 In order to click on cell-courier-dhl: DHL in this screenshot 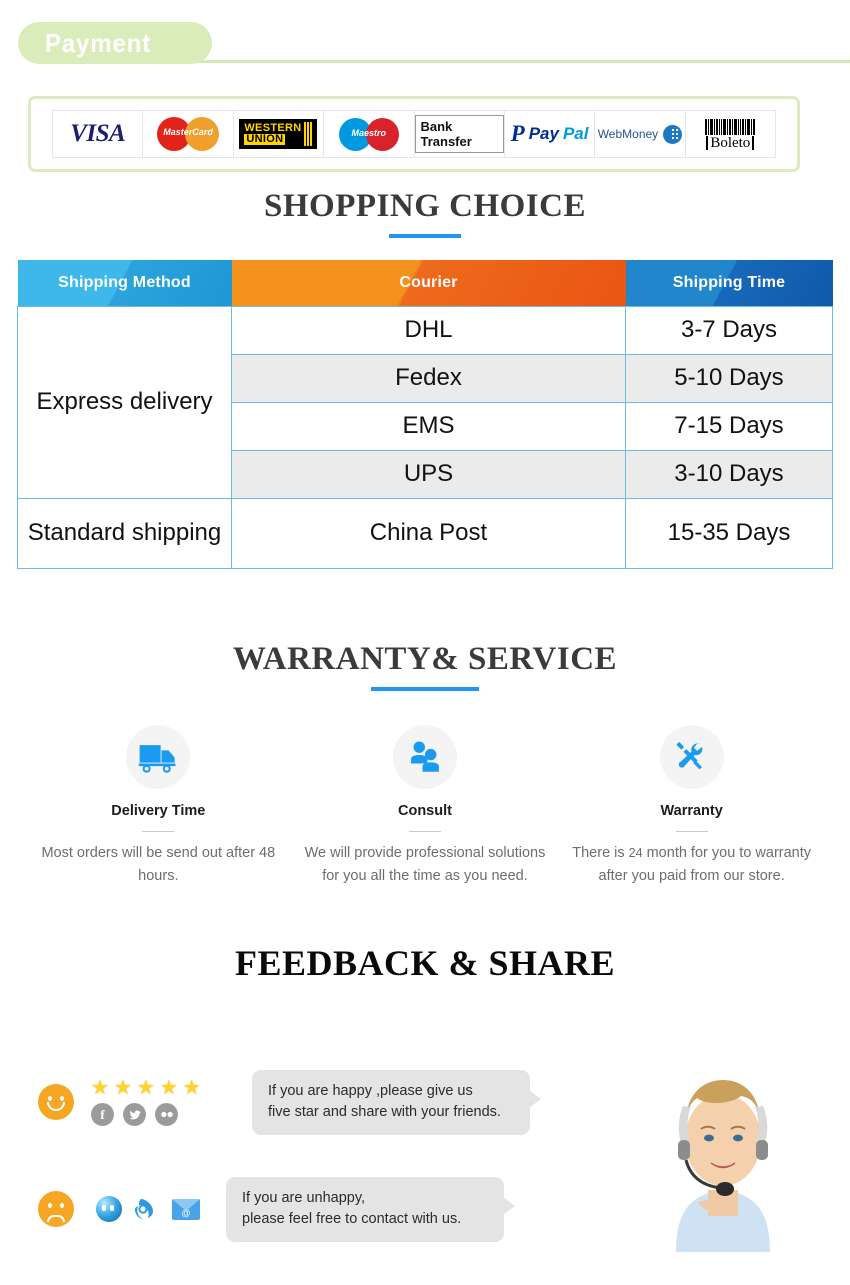, I will do `click(428, 330)`.